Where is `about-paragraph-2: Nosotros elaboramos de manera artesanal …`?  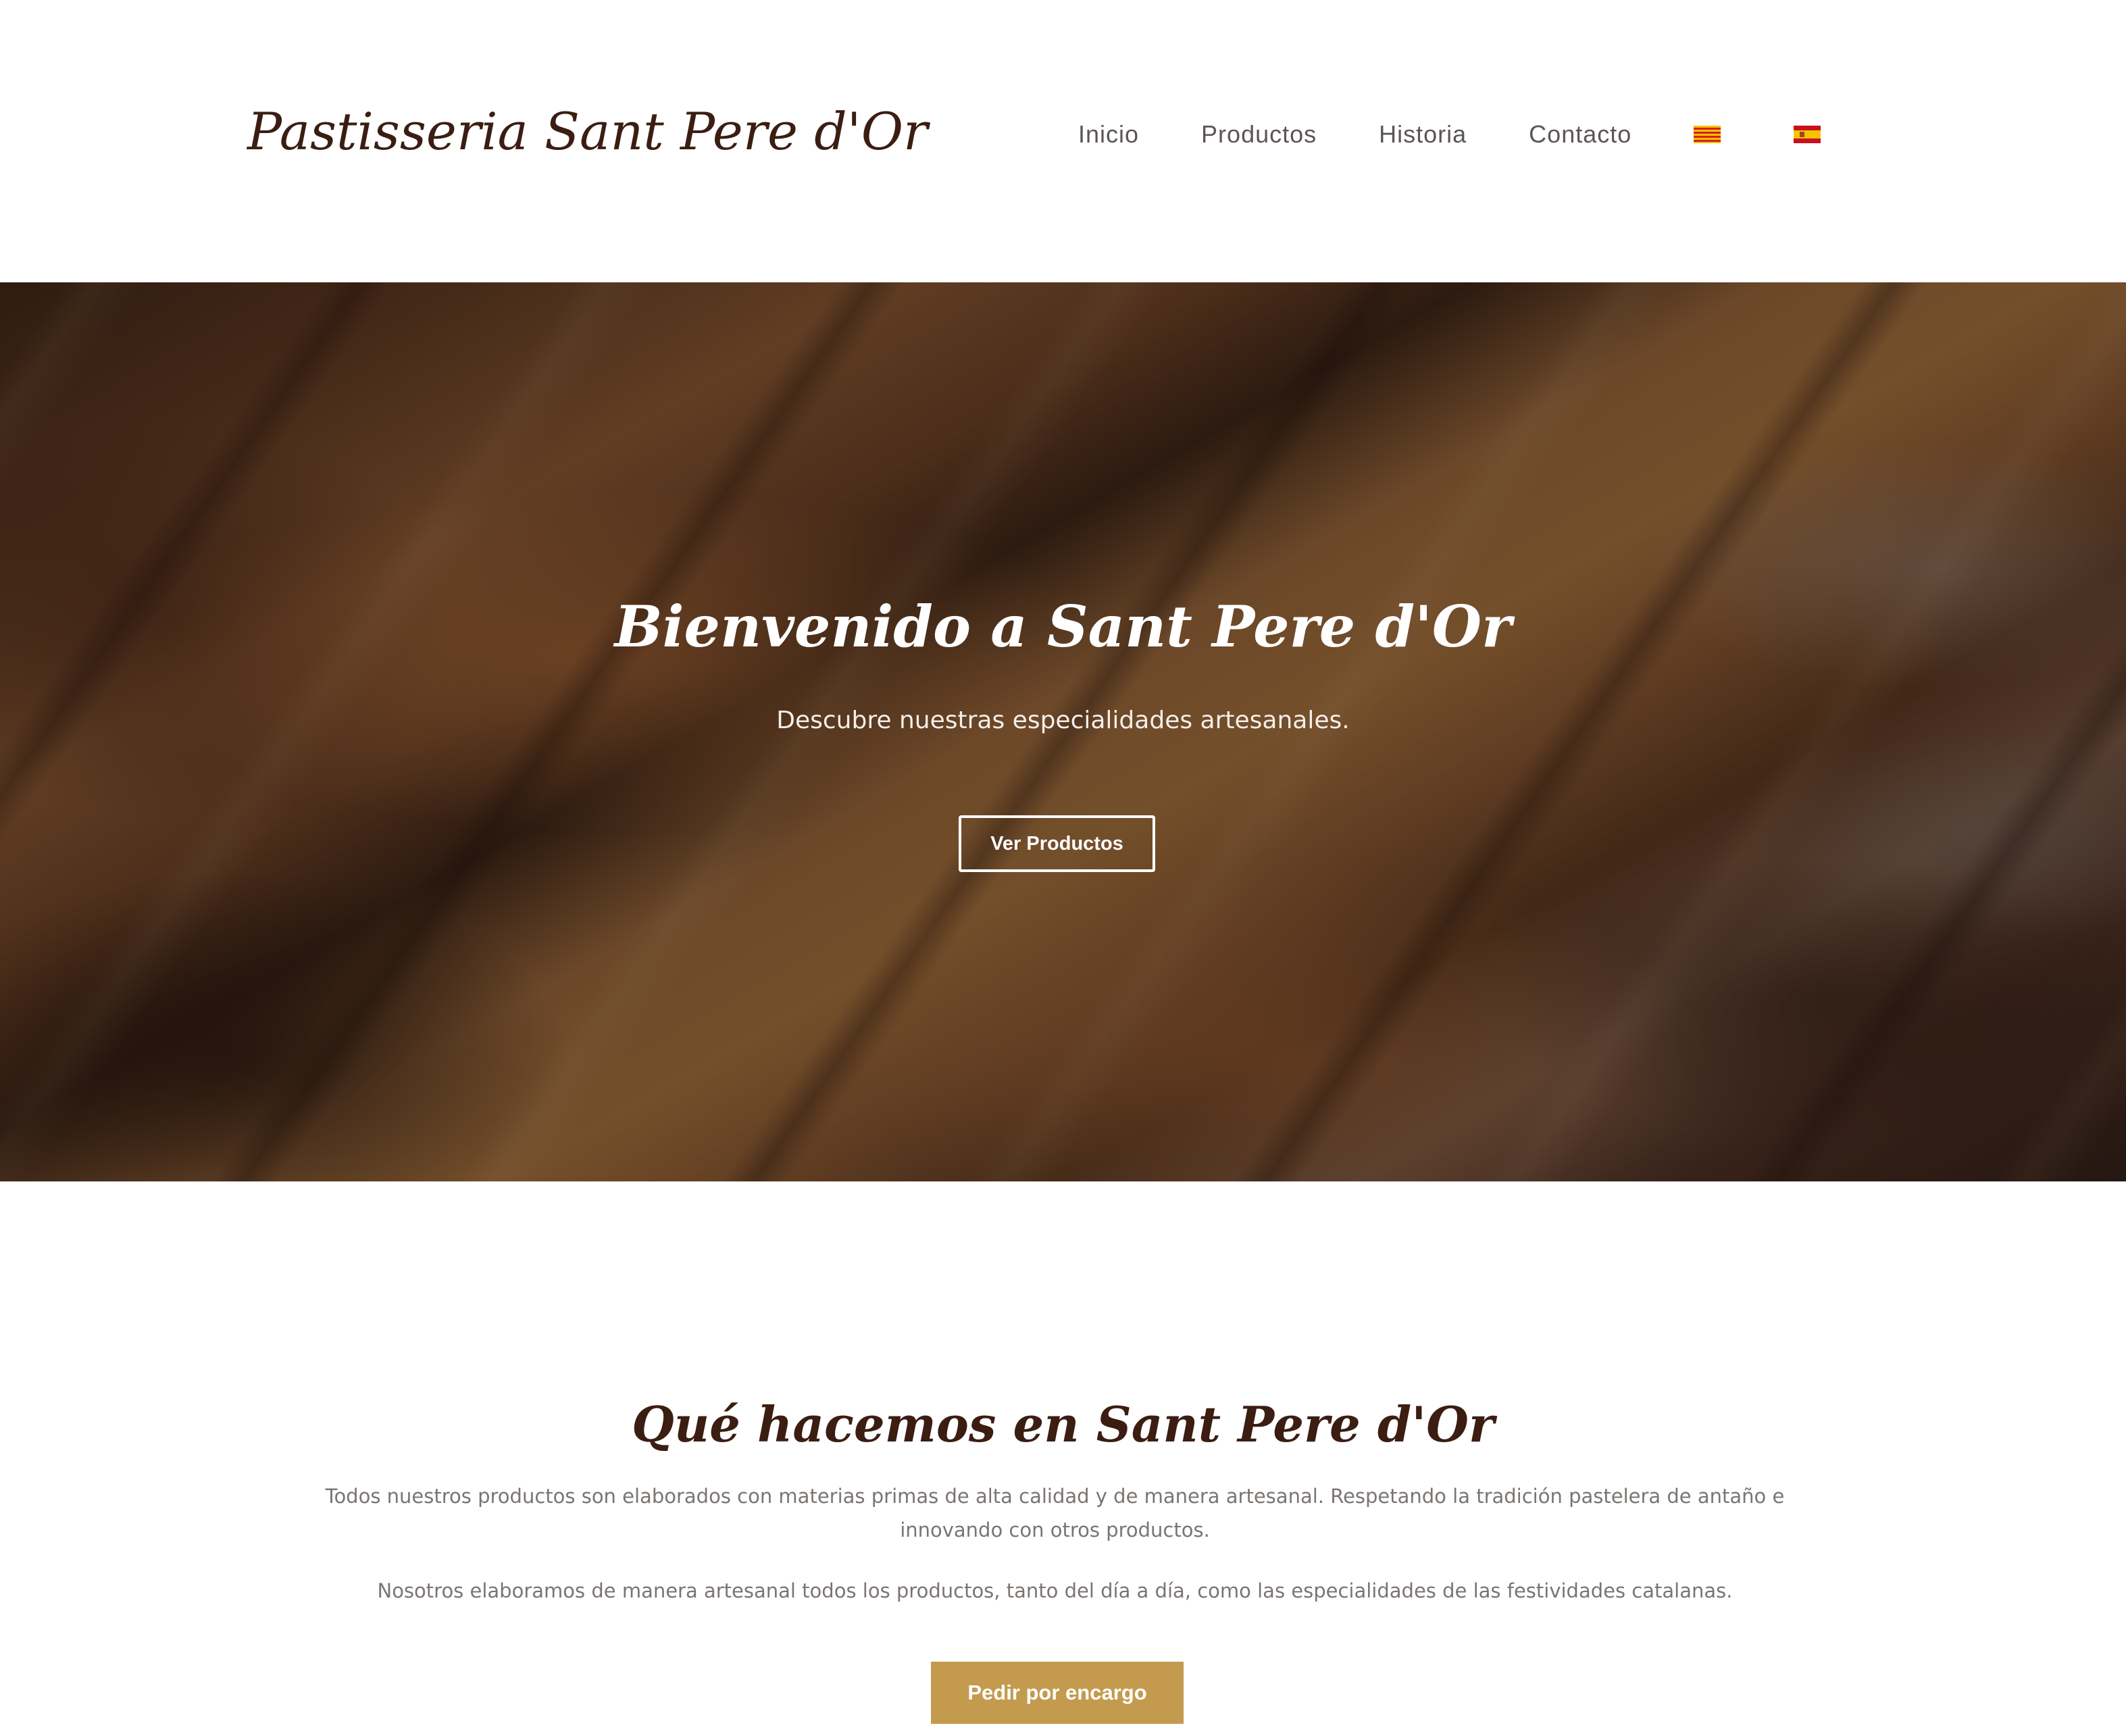 about-paragraph-2: Nosotros elaboramos de manera artesanal … is located at coordinates (1055, 1590).